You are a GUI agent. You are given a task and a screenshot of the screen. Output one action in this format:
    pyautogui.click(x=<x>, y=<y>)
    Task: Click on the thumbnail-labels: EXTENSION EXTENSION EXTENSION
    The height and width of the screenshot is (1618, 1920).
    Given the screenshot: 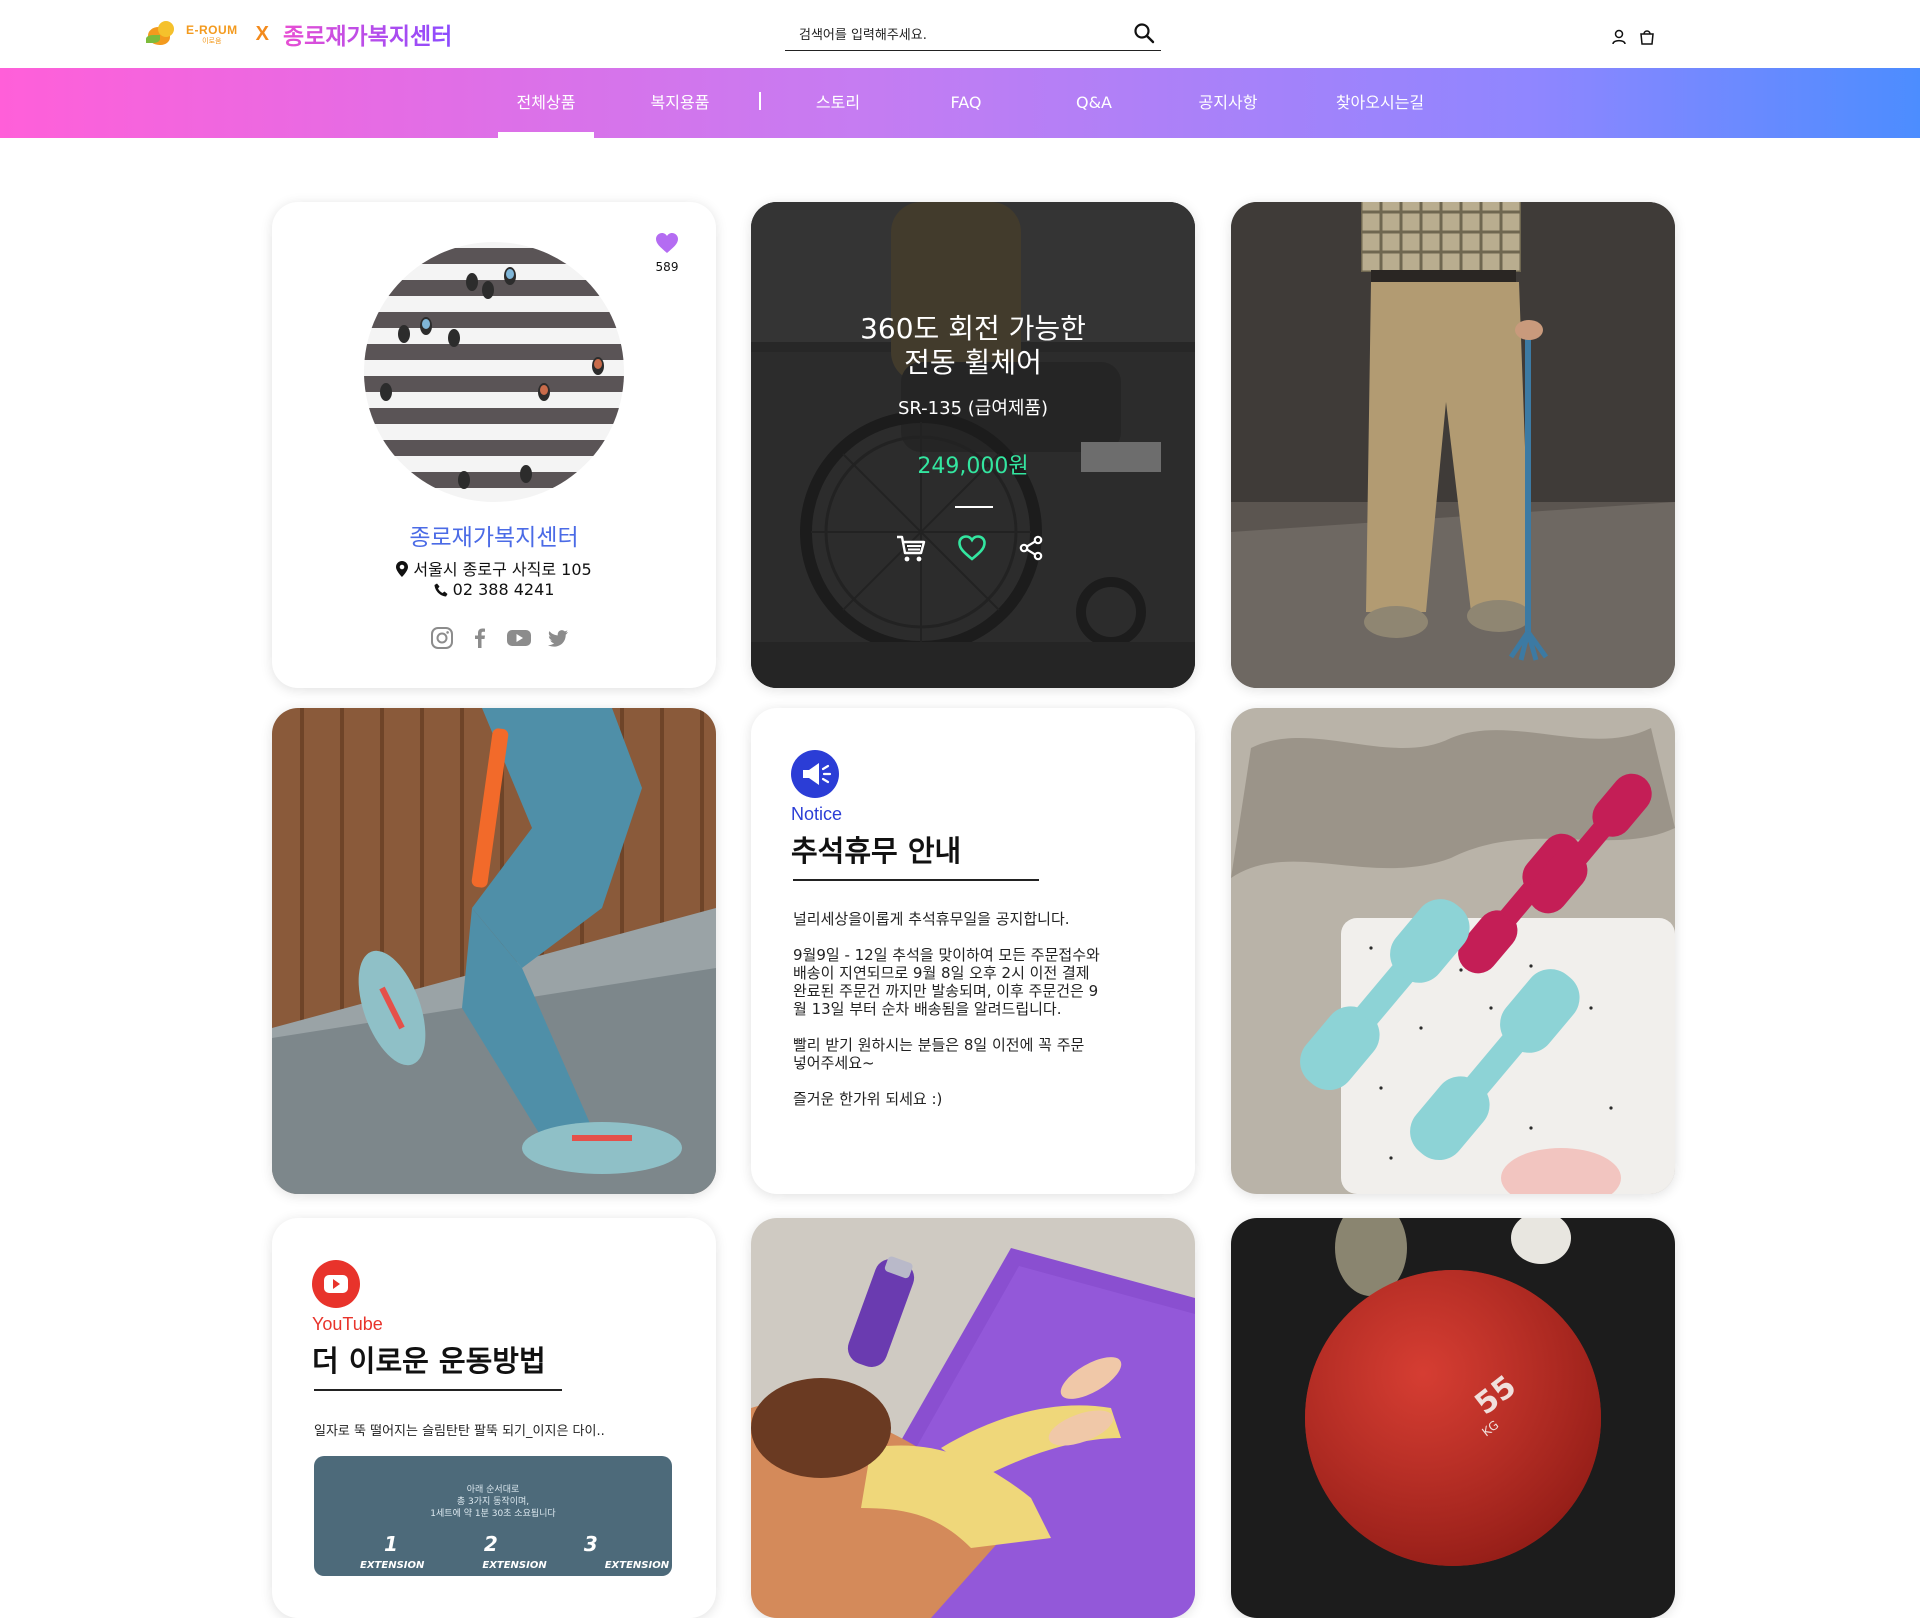 What is the action you would take?
    pyautogui.click(x=514, y=1565)
    